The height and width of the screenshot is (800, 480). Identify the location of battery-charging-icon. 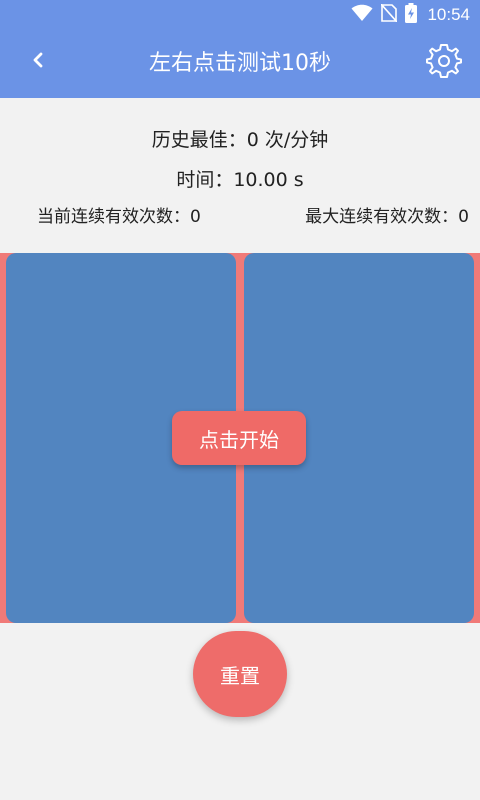
(411, 15).